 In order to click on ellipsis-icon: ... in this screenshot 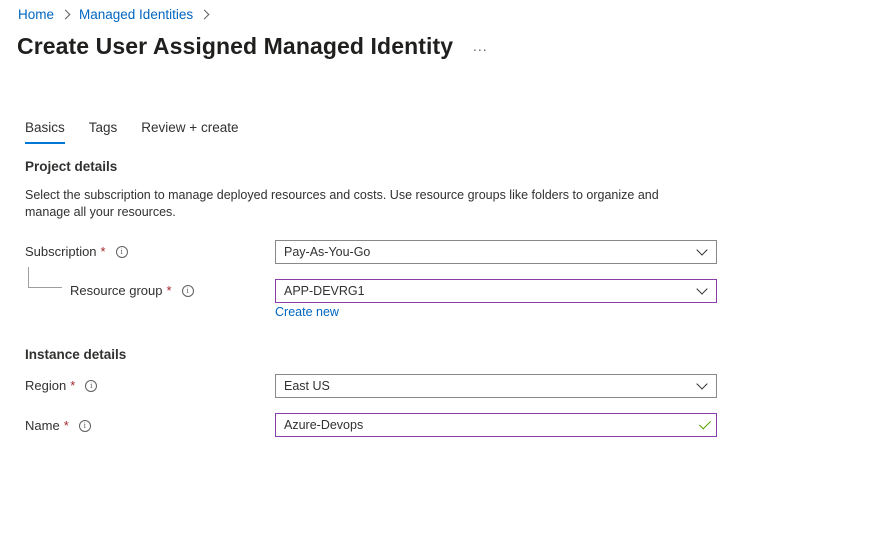, I will do `click(480, 46)`.